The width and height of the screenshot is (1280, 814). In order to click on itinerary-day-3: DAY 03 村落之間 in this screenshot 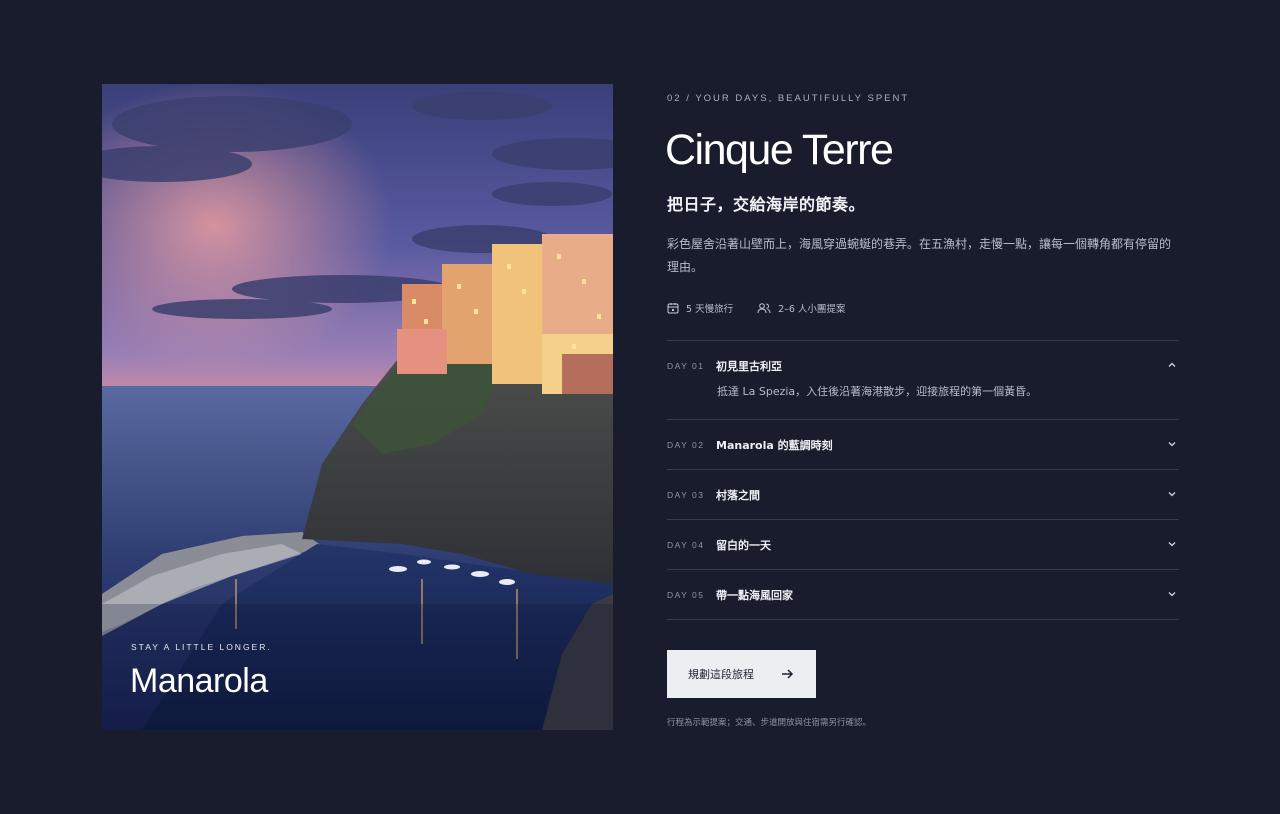, I will do `click(923, 495)`.